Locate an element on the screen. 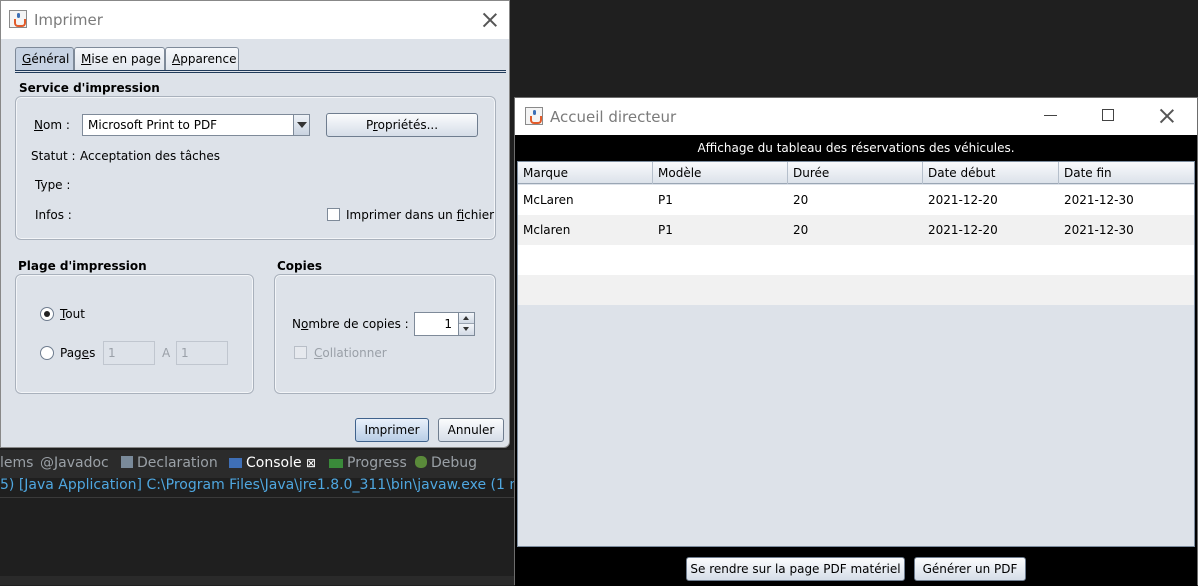 This screenshot has height=586, width=1198. column-header-date-debut: Date début is located at coordinates (991, 173).